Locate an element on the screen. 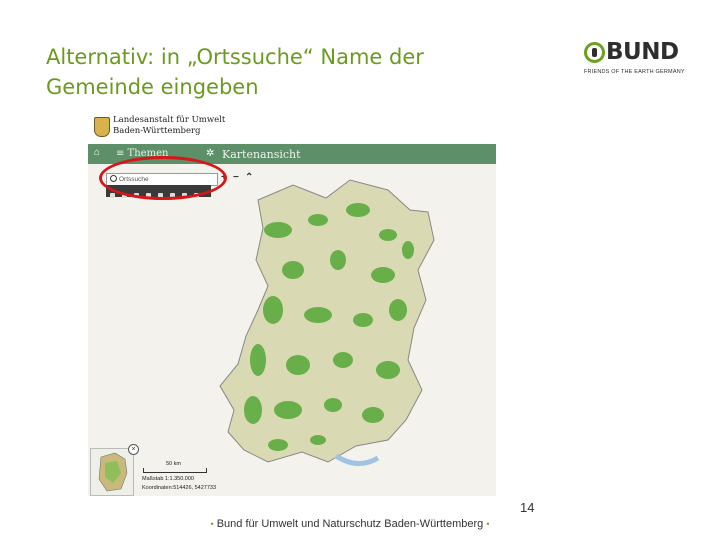 This screenshot has width=720, height=540. scale-bar is located at coordinates (175, 470).